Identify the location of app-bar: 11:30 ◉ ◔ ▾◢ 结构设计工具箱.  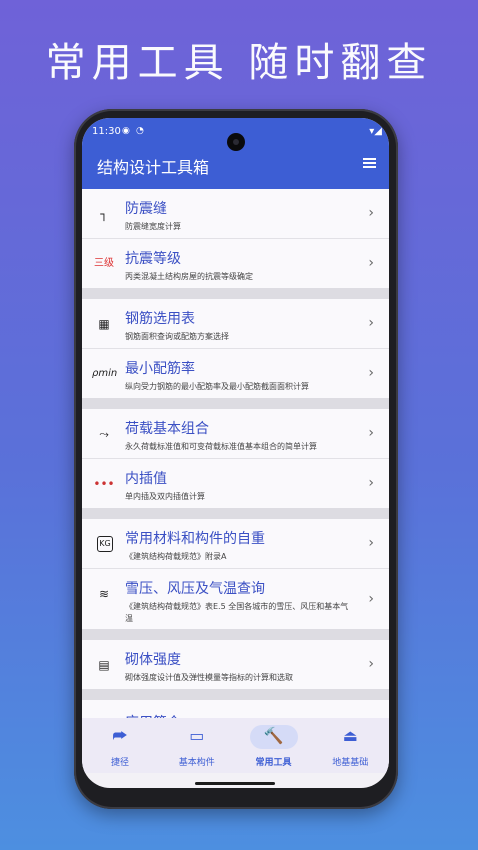
(235, 153).